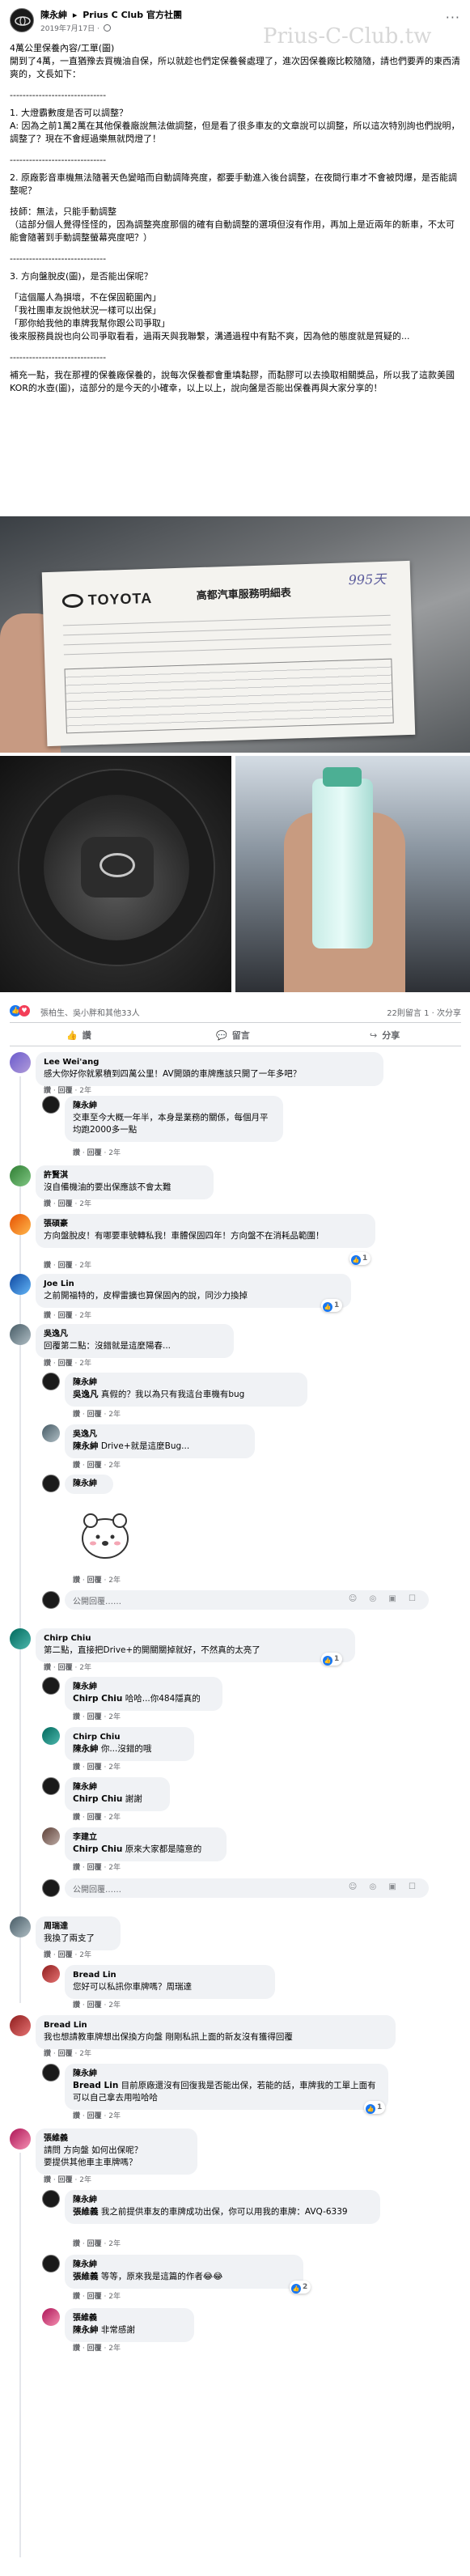  What do you see at coordinates (125, 1176) in the screenshot?
I see `commenter-name: 許賢淇` at bounding box center [125, 1176].